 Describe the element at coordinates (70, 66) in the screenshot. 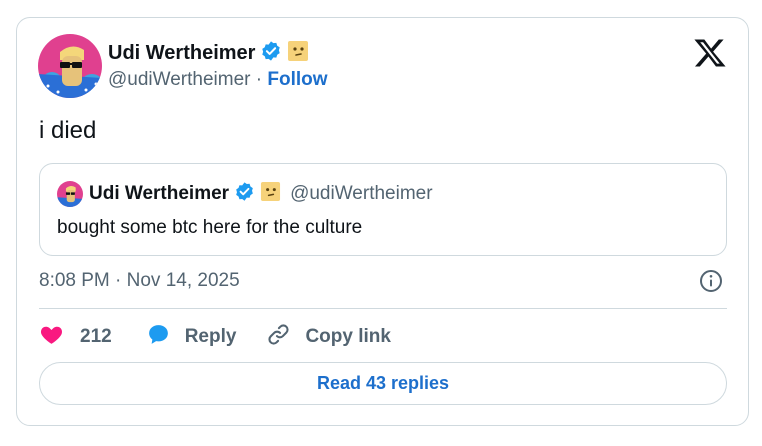

I see `author-avatar` at that location.